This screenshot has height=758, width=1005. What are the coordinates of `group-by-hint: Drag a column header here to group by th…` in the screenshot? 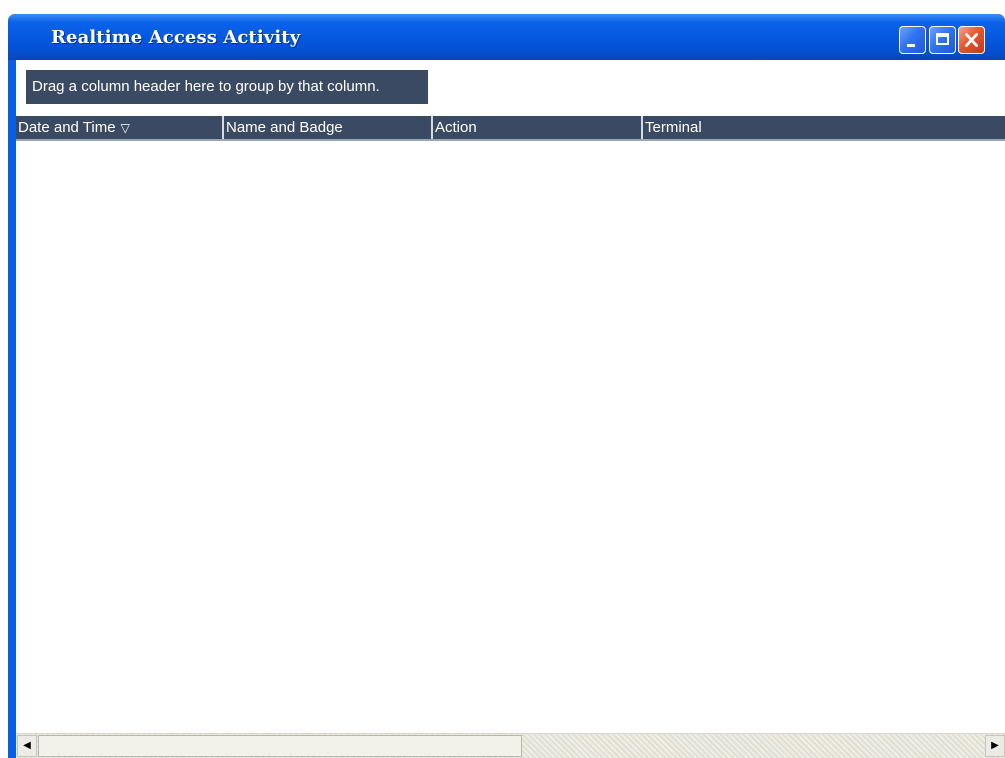 It's located at (227, 87).